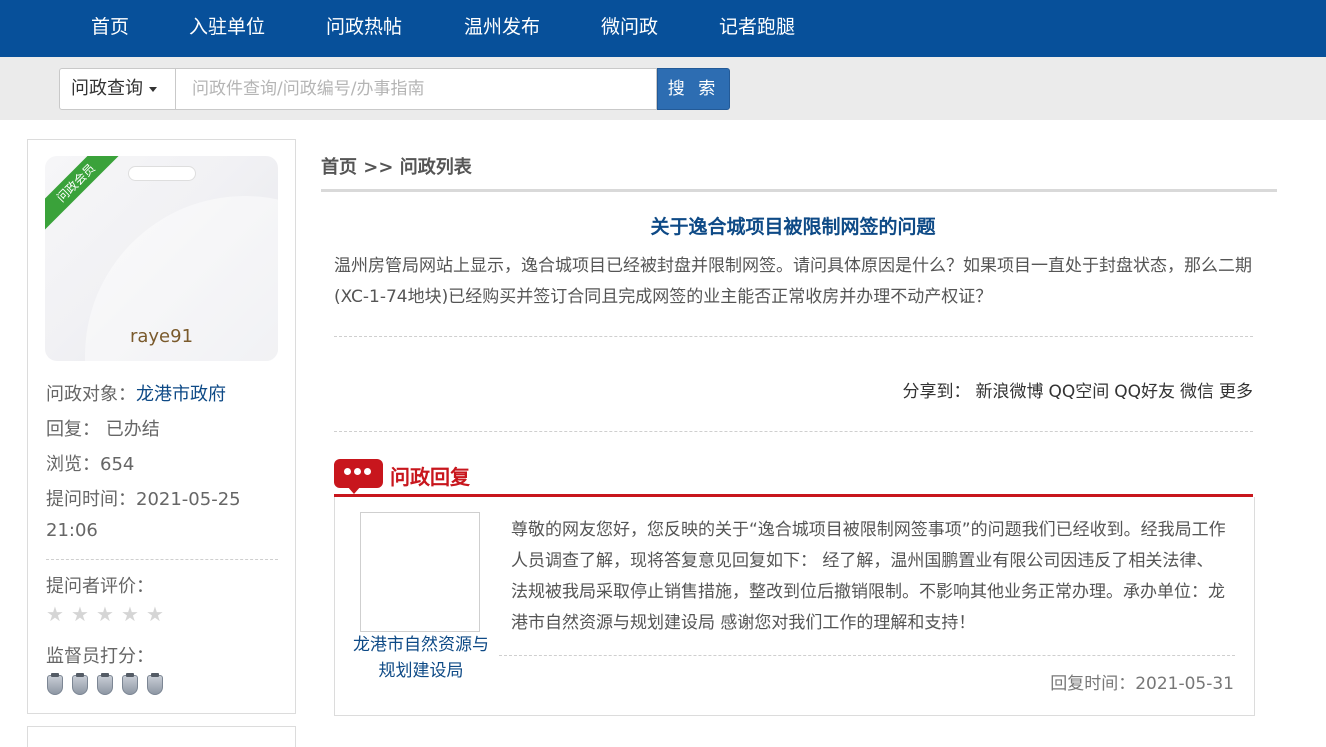 The image size is (1326, 747). I want to click on question-title: 关于逸合城项目被限制网签的问题, so click(793, 227).